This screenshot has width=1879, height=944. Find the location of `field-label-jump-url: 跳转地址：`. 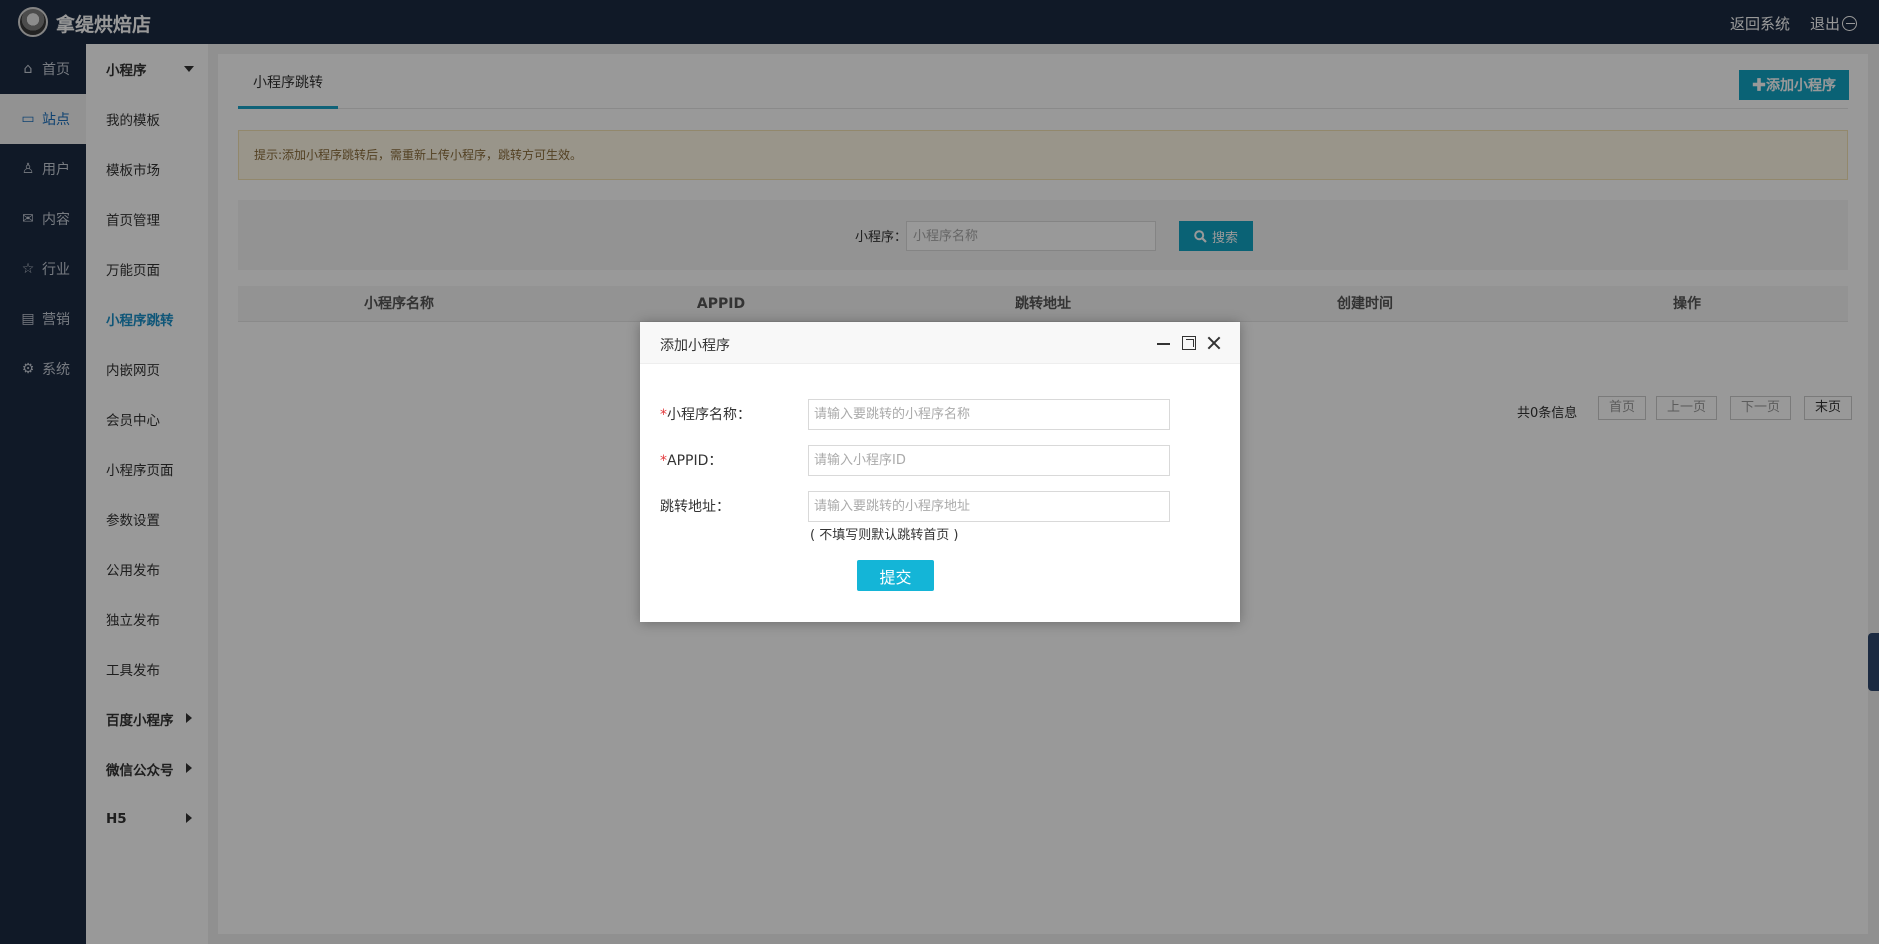

field-label-jump-url: 跳转地址： is located at coordinates (695, 507).